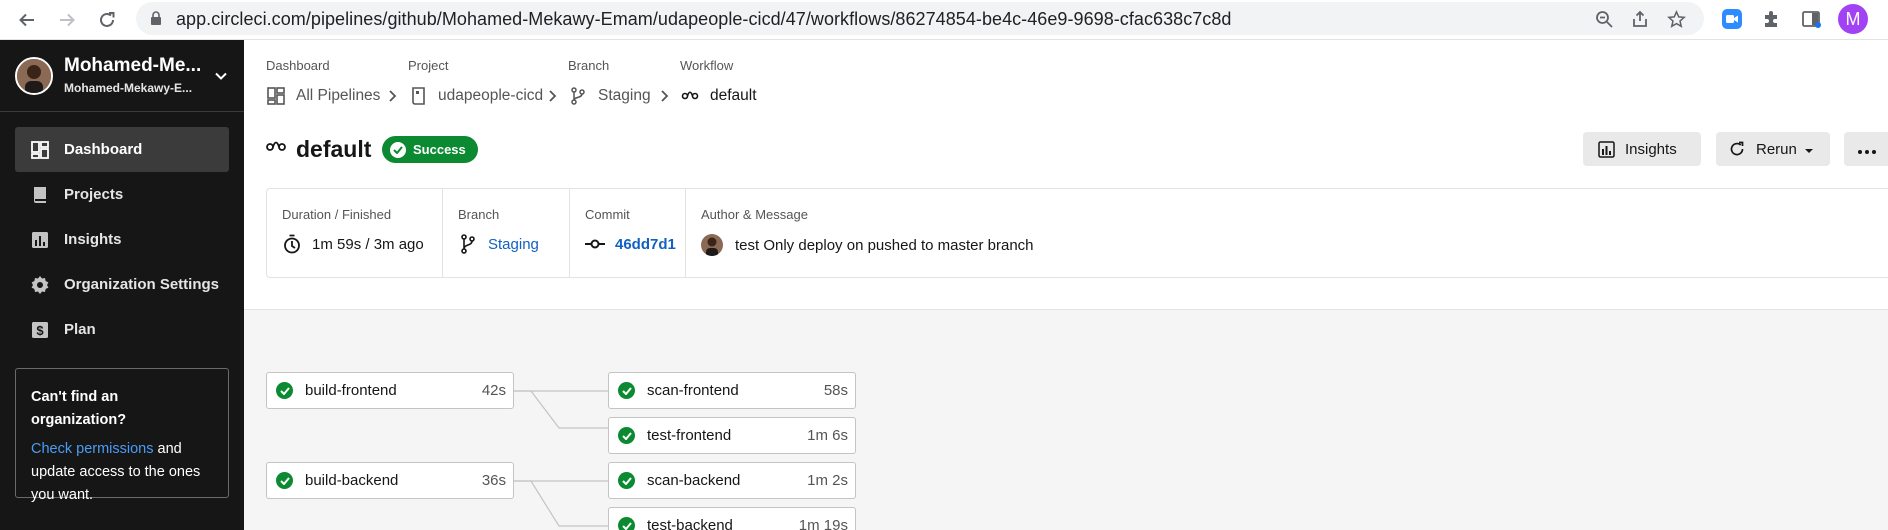  I want to click on job-duration: 42s, so click(493, 390).